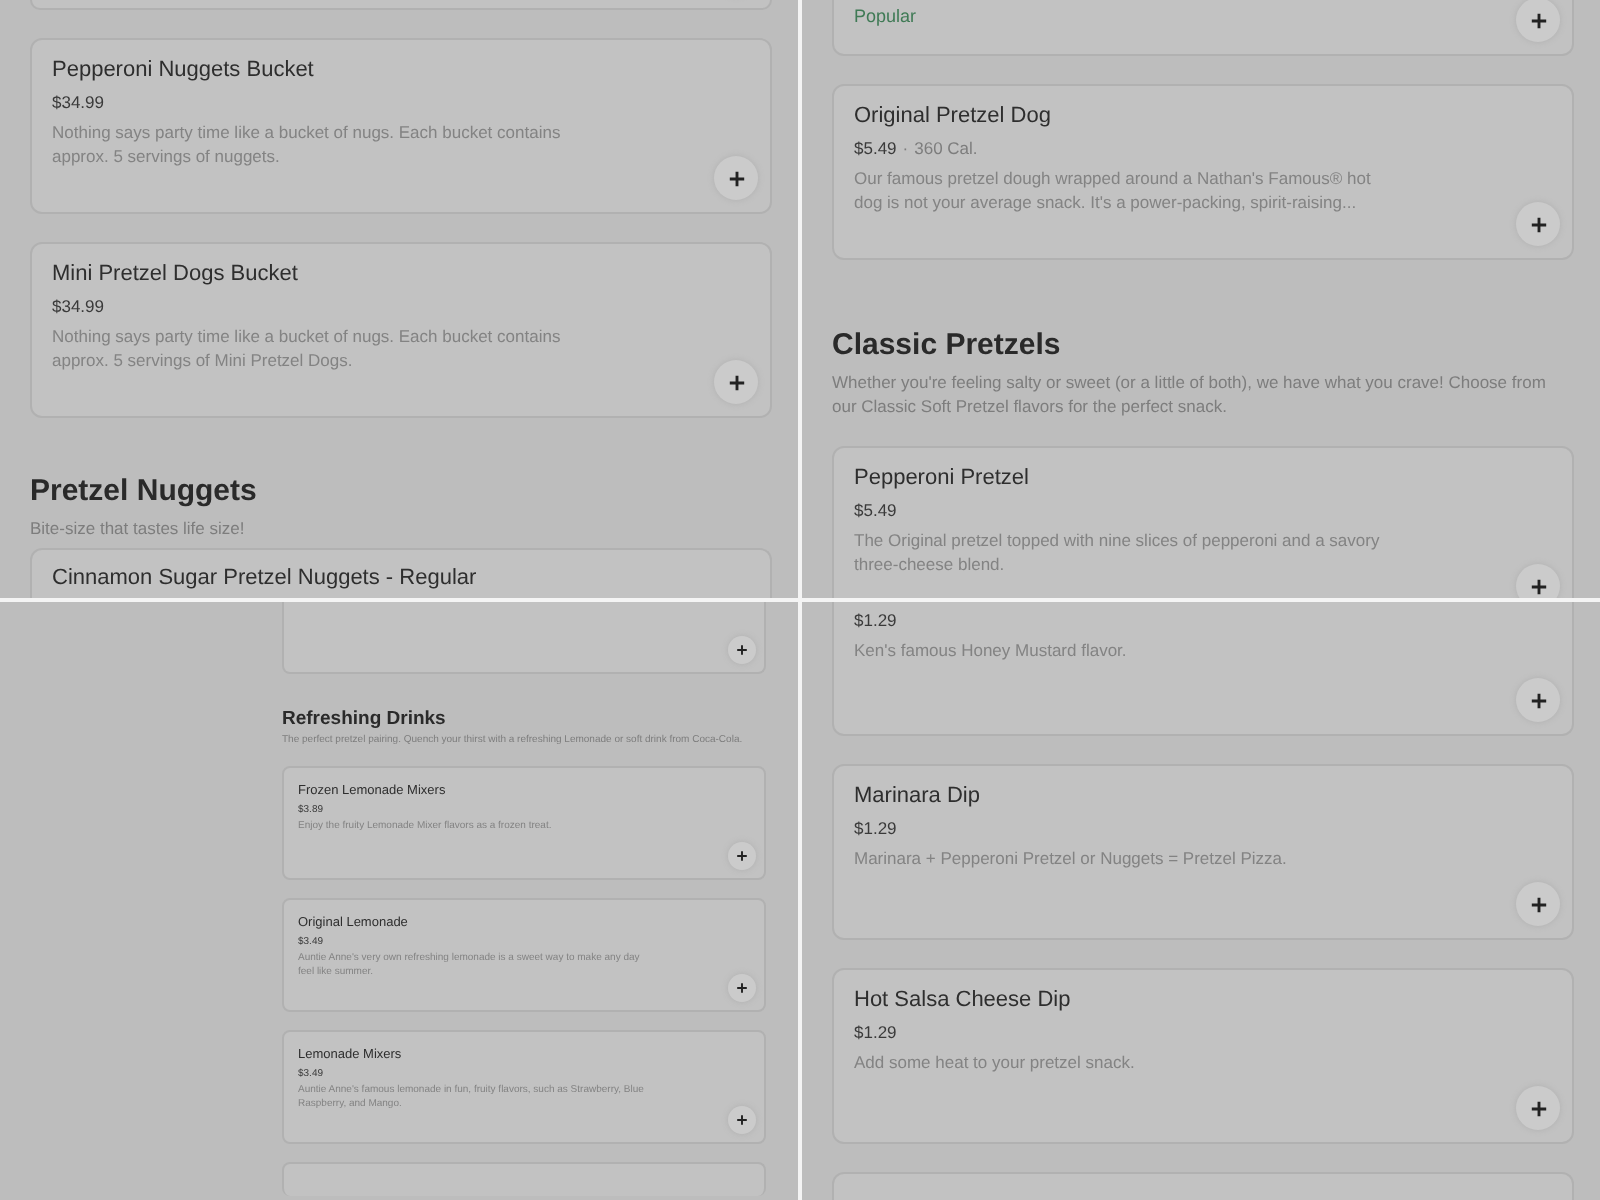  I want to click on menu-item-card: Cinnamon Sugar Pretzel Nuggets - Regular, so click(401, 573).